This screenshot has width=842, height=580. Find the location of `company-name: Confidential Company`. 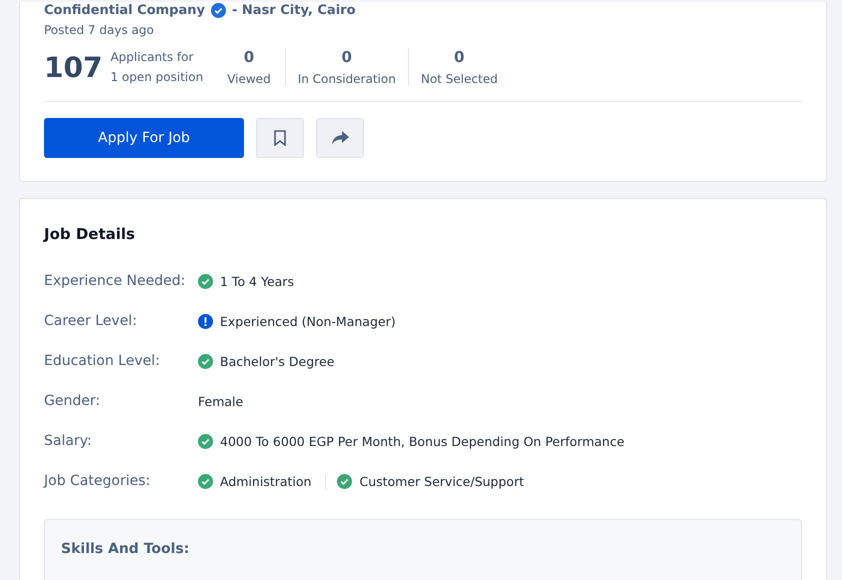

company-name: Confidential Company is located at coordinates (124, 10).